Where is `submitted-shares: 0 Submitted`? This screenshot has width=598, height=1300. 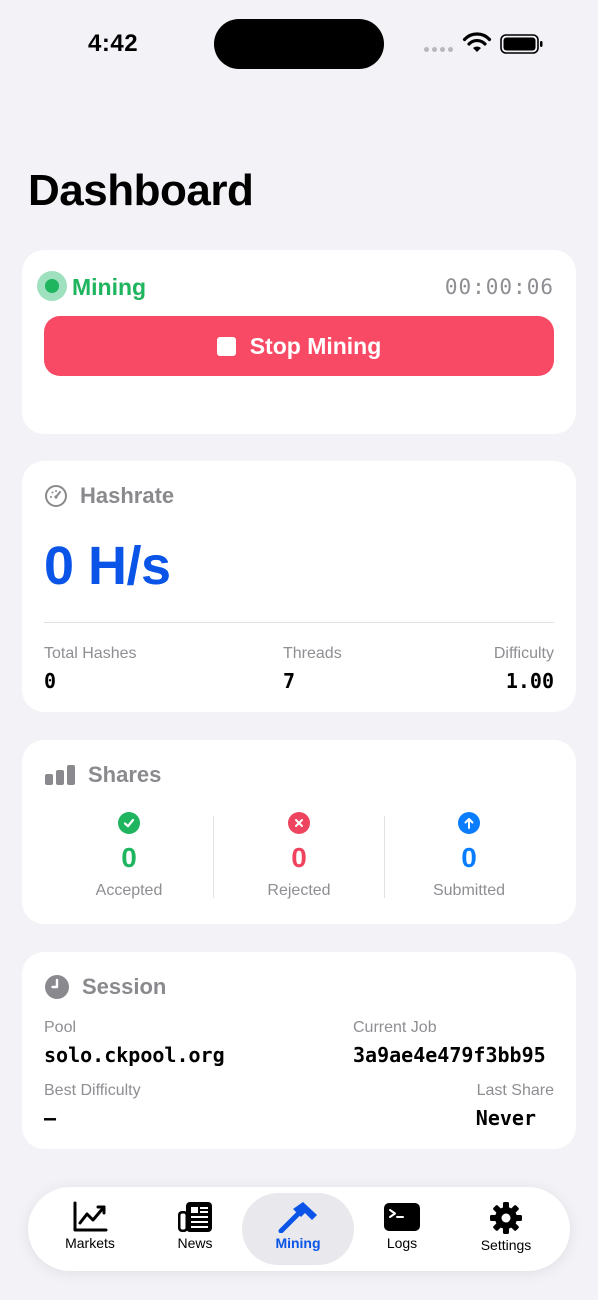
submitted-shares: 0 Submitted is located at coordinates (469, 856).